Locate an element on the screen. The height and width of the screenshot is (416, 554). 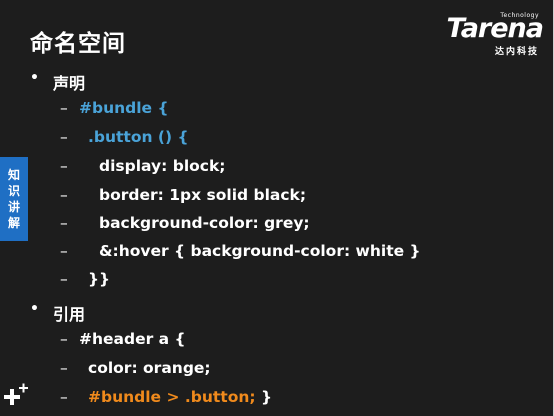
code-text: border: 1px solid black; is located at coordinates (203, 195).